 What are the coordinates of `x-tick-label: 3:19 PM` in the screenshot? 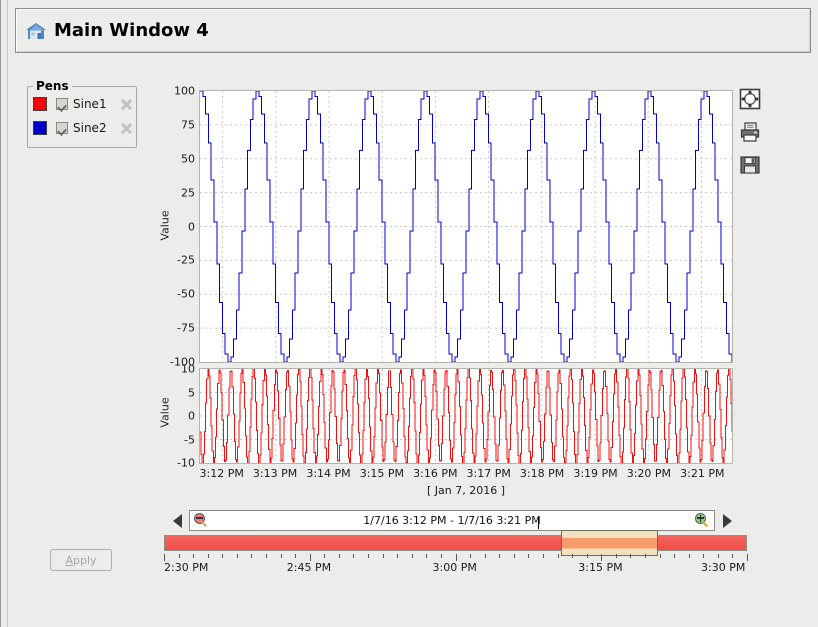 It's located at (595, 473).